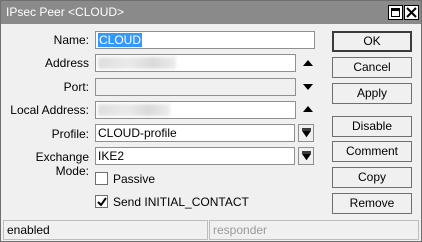  What do you see at coordinates (65, 12) in the screenshot?
I see `window-title: IPsec Peer <CLOUD>` at bounding box center [65, 12].